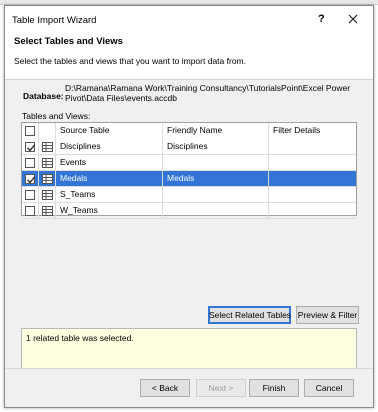  What do you see at coordinates (216, 179) in the screenshot?
I see `friendly-name-cell: Medals` at bounding box center [216, 179].